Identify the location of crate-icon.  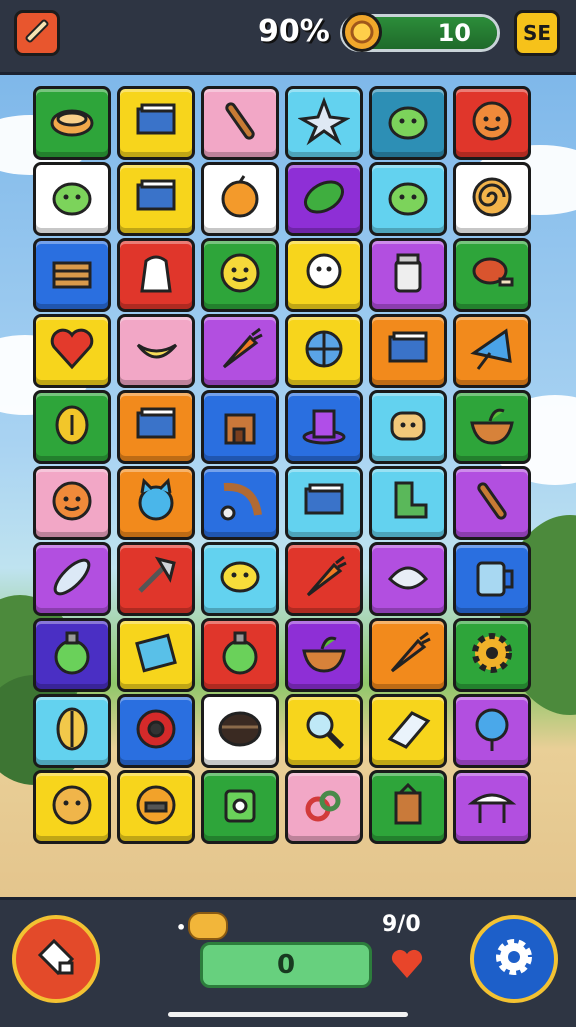
(72, 275).